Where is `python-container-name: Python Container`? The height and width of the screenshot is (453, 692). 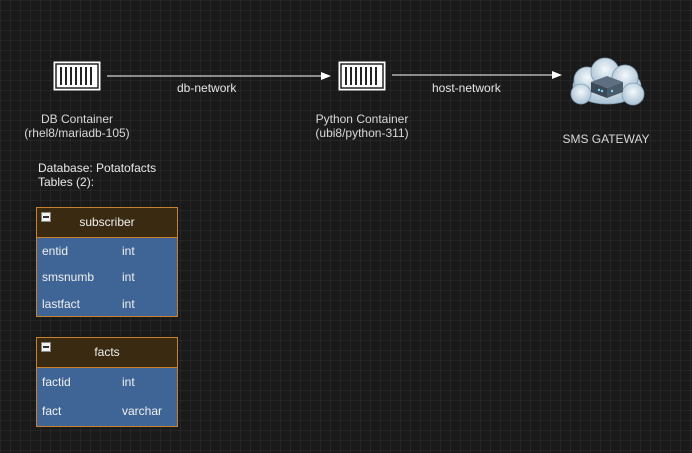
python-container-name: Python Container is located at coordinates (362, 119).